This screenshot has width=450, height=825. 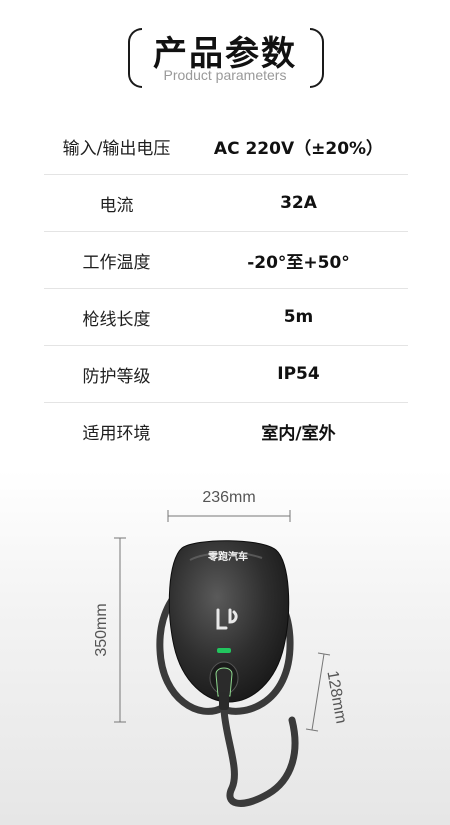 What do you see at coordinates (116, 433) in the screenshot?
I see `spec-label: 适用环境` at bounding box center [116, 433].